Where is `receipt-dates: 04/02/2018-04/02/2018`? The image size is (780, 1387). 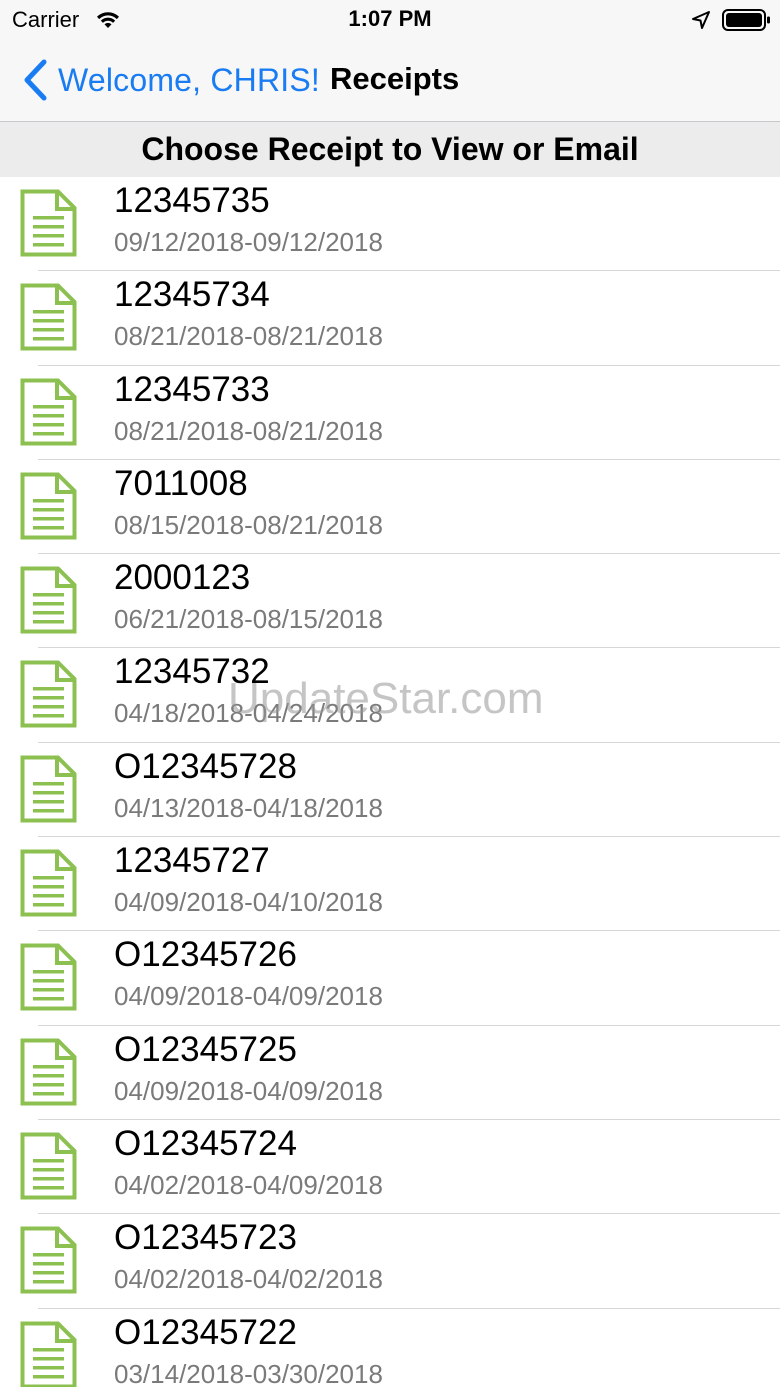
receipt-dates: 04/02/2018-04/02/2018 is located at coordinates (248, 1279).